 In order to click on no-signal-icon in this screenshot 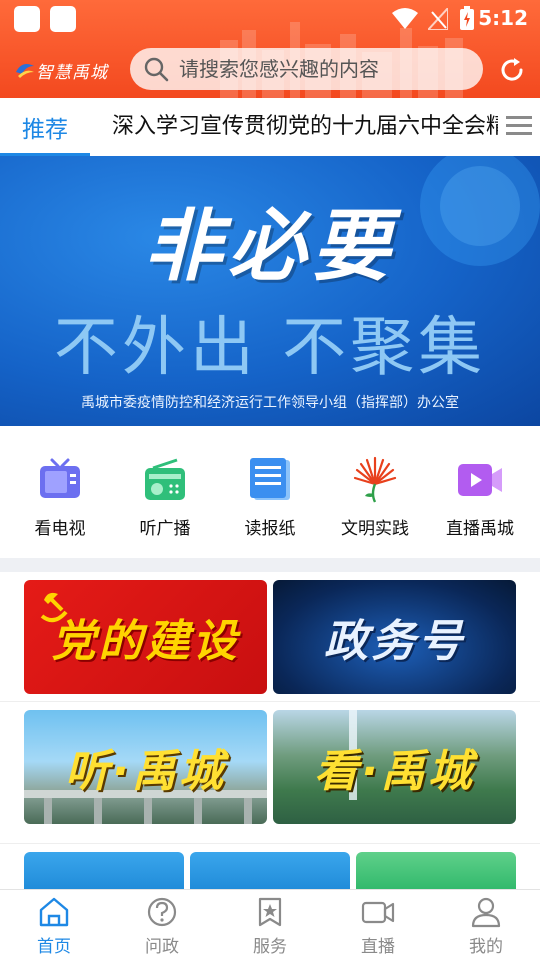, I will do `click(438, 19)`.